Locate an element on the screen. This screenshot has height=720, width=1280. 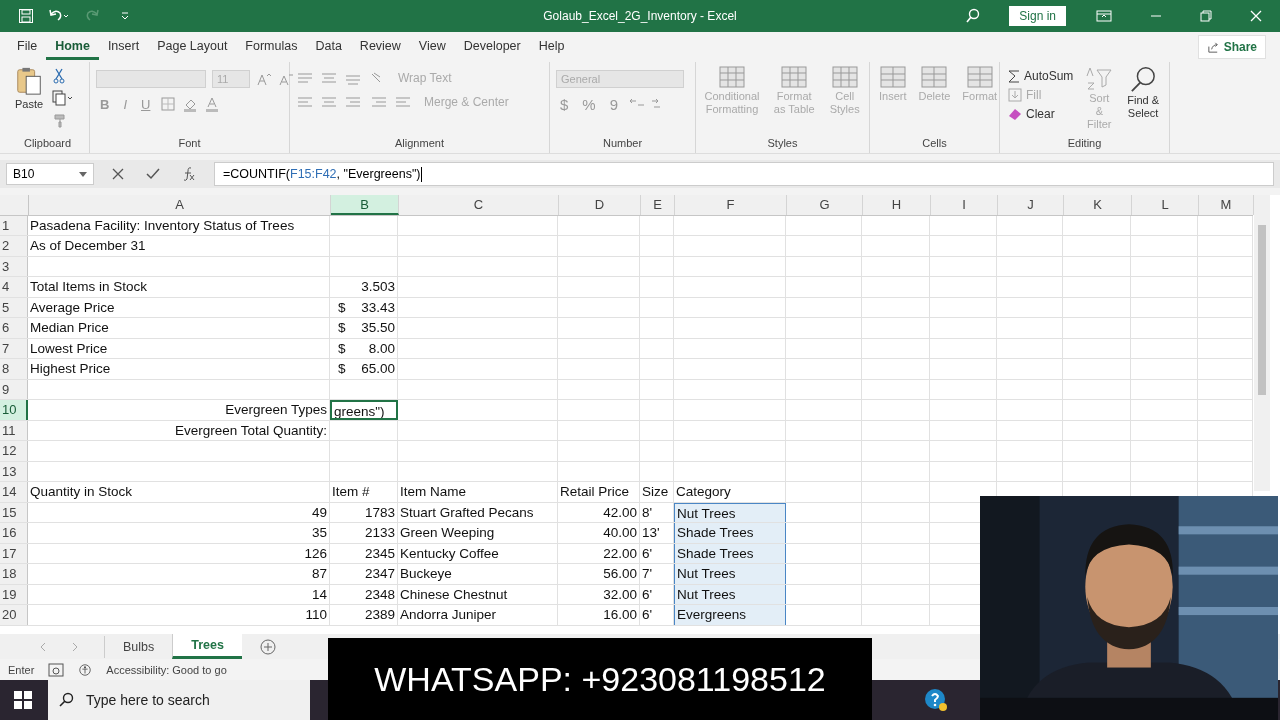
add-sheet-icon is located at coordinates (267, 646).